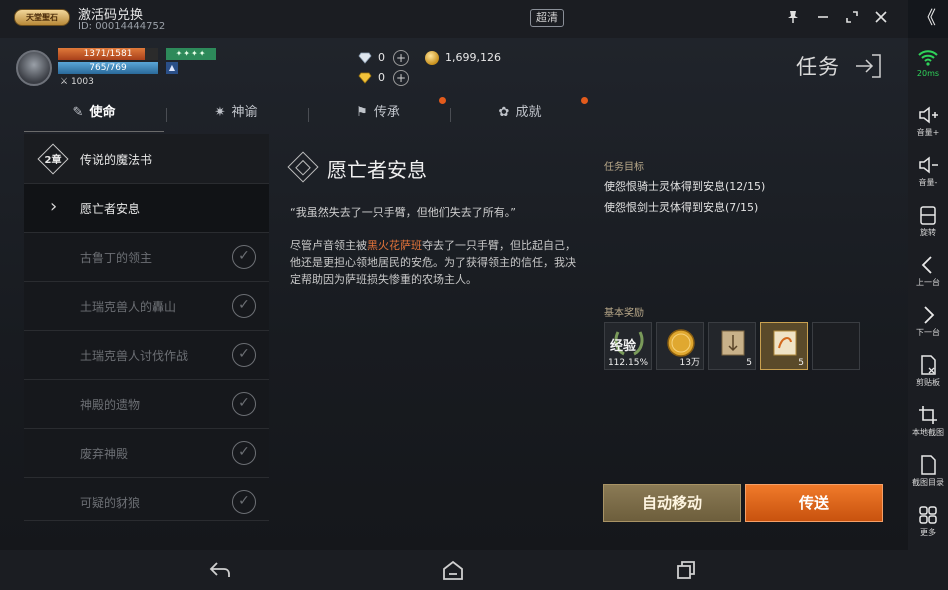 This screenshot has width=948, height=590. What do you see at coordinates (236, 115) in the screenshot?
I see `tab-oracle: ✷ 神谕` at bounding box center [236, 115].